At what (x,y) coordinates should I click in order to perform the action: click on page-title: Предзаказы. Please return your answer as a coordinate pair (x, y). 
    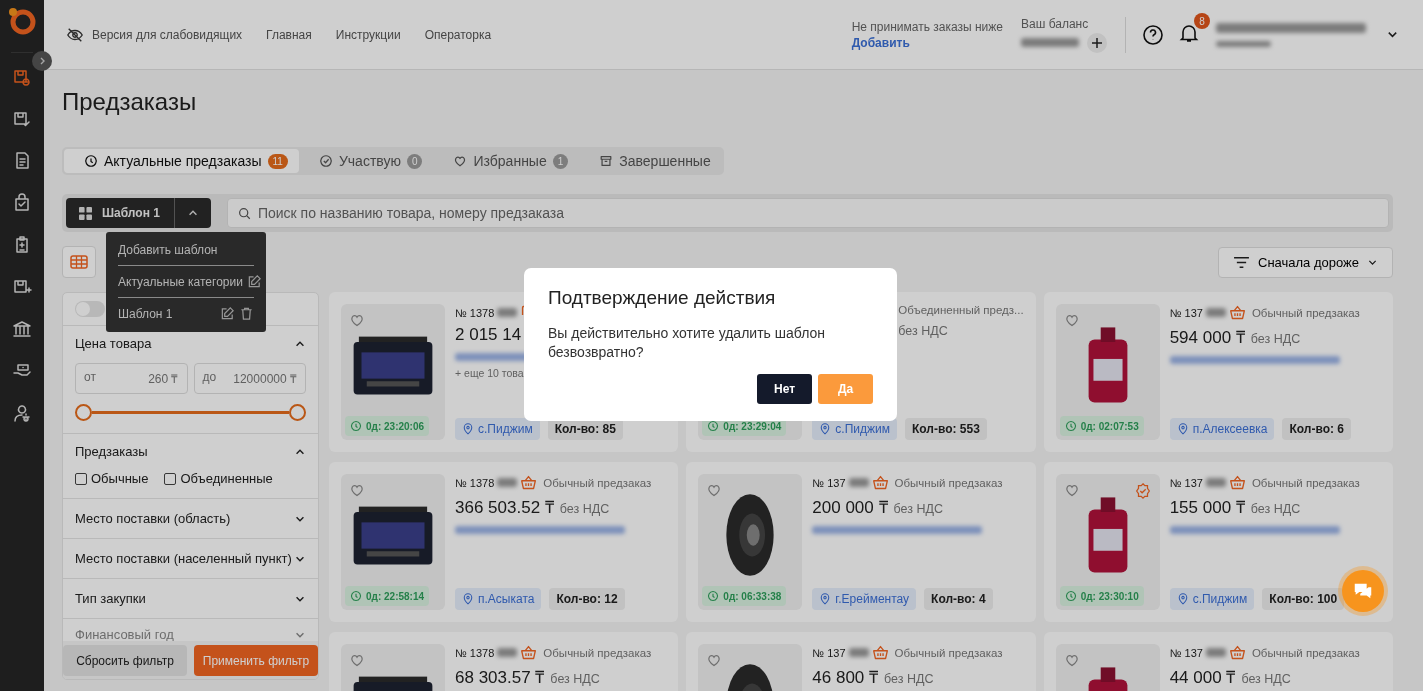
    Looking at the image, I should click on (130, 102).